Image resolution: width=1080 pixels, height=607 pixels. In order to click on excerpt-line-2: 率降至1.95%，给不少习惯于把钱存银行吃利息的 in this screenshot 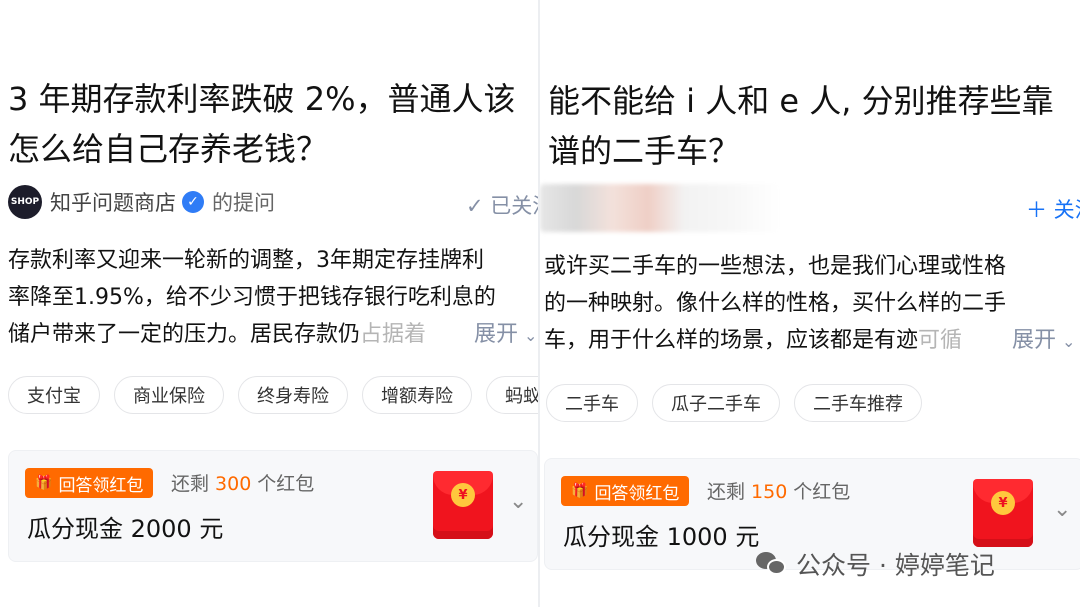, I will do `click(252, 297)`.